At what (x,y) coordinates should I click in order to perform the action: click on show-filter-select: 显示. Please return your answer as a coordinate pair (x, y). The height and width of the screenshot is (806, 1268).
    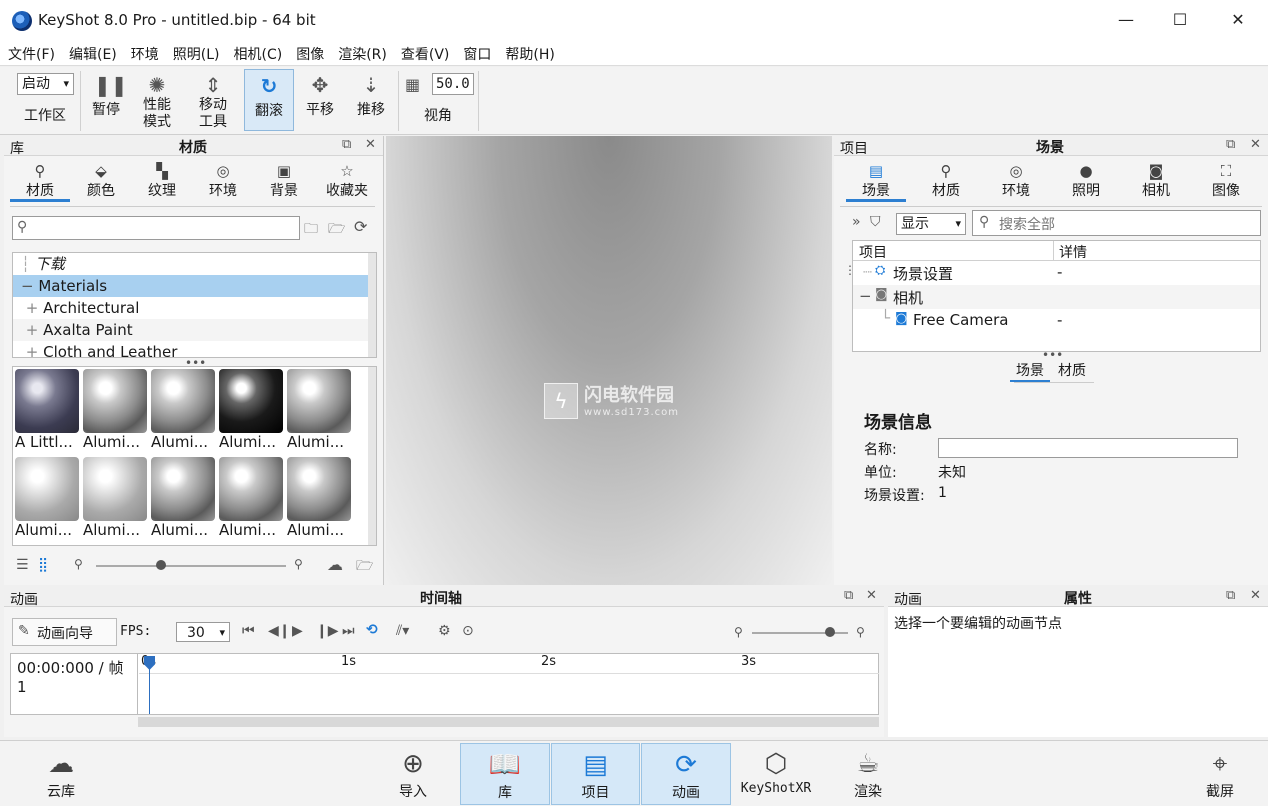
    Looking at the image, I should click on (931, 224).